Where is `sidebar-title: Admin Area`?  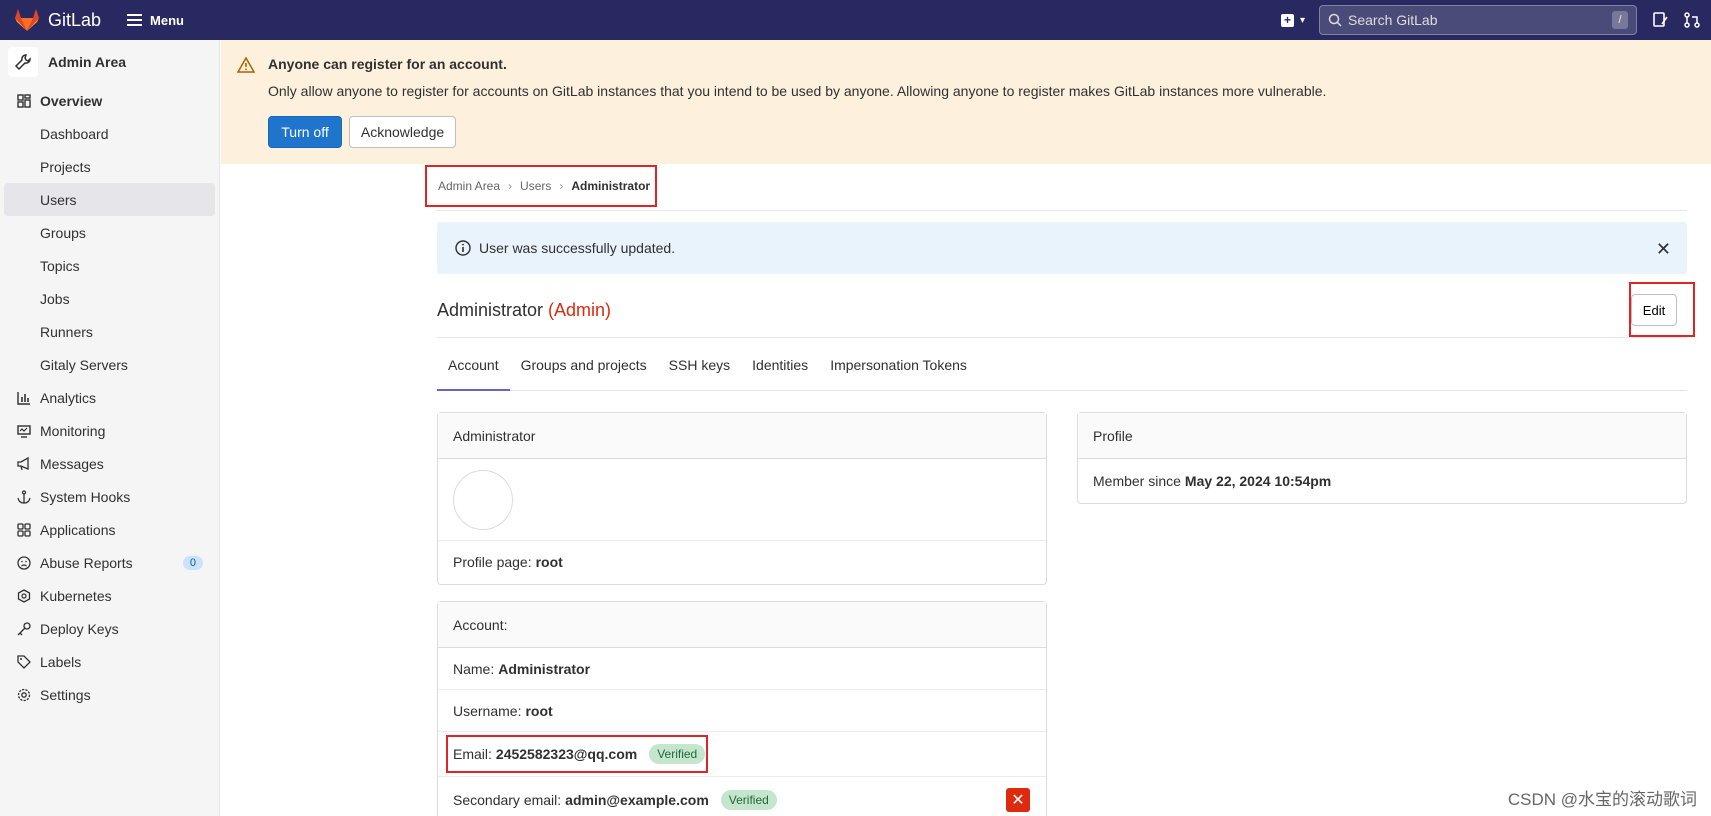
sidebar-title: Admin Area is located at coordinates (87, 62).